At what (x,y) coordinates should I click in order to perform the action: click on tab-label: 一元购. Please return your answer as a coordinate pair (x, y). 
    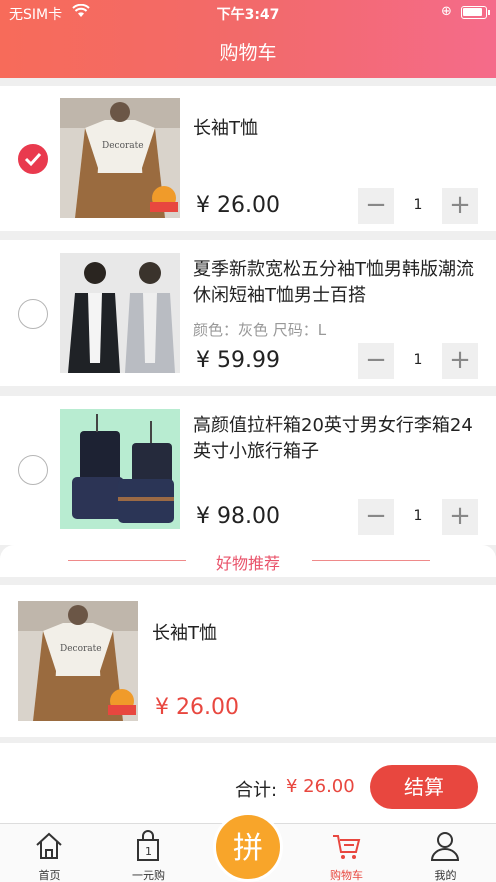
    Looking at the image, I should click on (148, 875).